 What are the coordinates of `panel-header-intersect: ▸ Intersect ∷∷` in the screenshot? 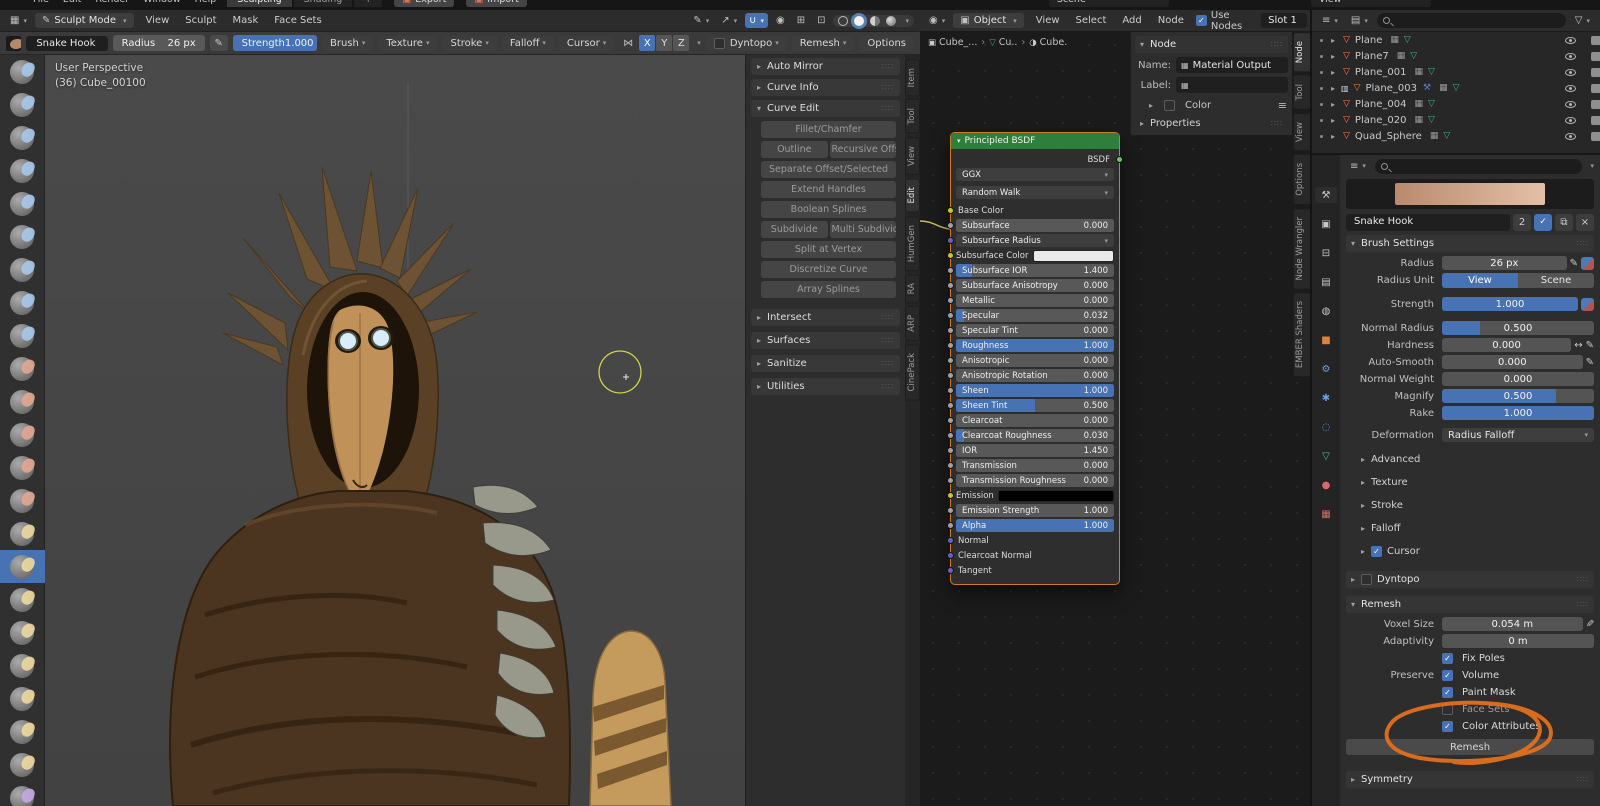 It's located at (825, 317).